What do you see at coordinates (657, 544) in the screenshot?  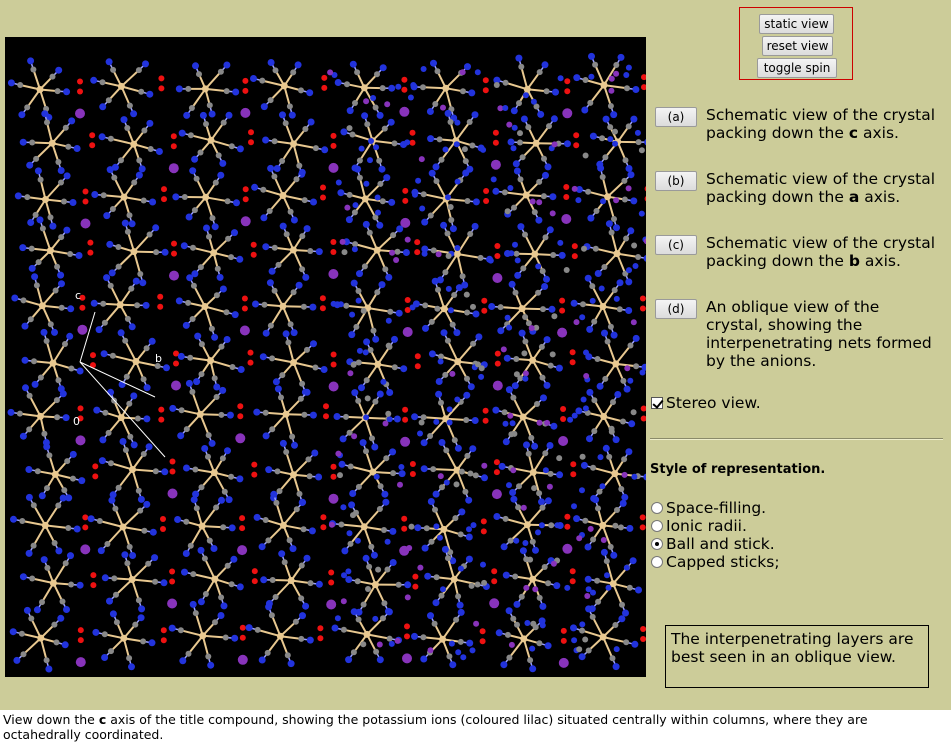 I see `radio-button-selected` at bounding box center [657, 544].